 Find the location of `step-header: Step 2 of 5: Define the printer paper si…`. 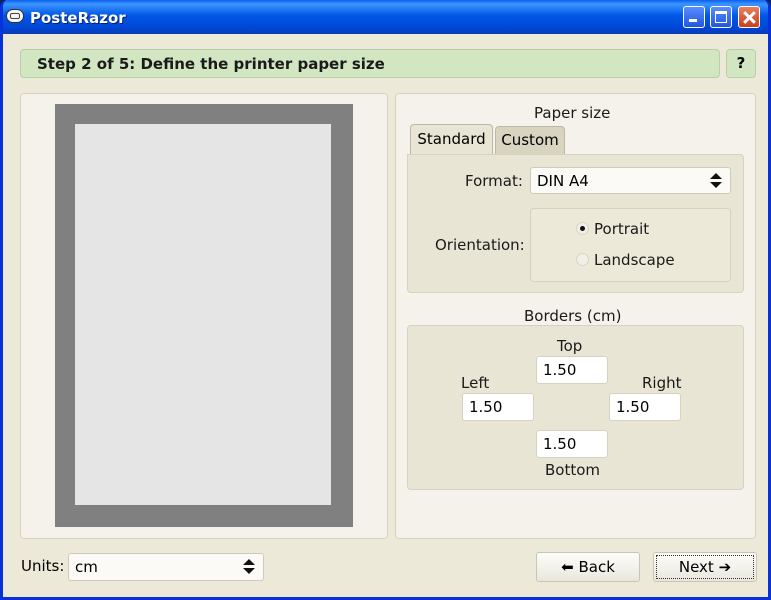

step-header: Step 2 of 5: Define the printer paper si… is located at coordinates (370, 63).